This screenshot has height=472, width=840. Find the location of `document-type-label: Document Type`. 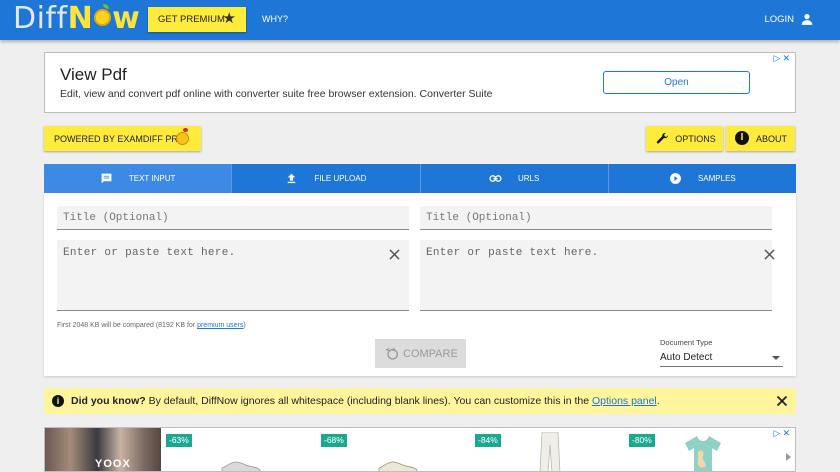

document-type-label: Document Type is located at coordinates (686, 342).